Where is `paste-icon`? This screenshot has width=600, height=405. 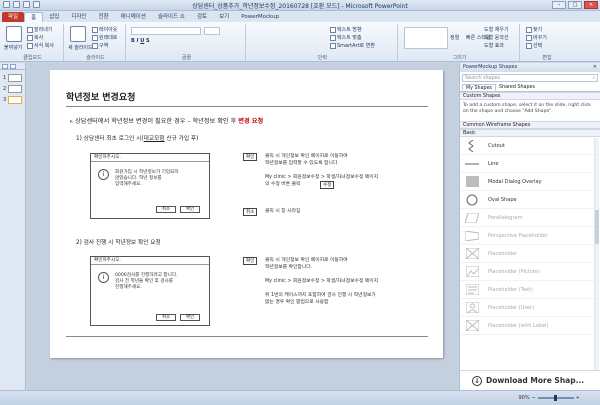 paste-icon is located at coordinates (14, 34).